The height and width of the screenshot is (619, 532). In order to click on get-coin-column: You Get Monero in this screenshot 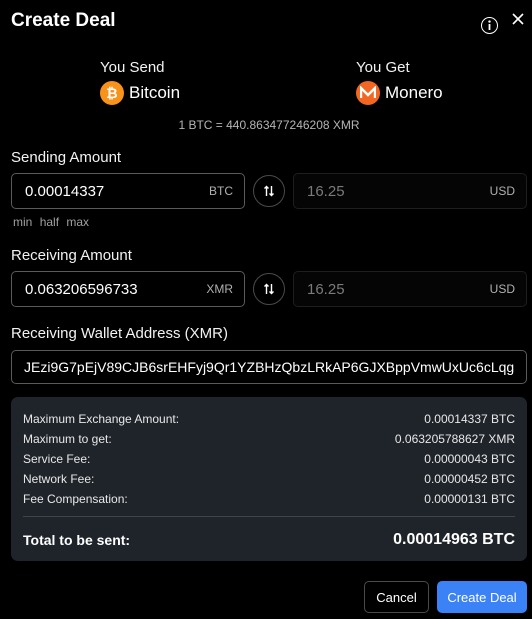, I will do `click(399, 82)`.